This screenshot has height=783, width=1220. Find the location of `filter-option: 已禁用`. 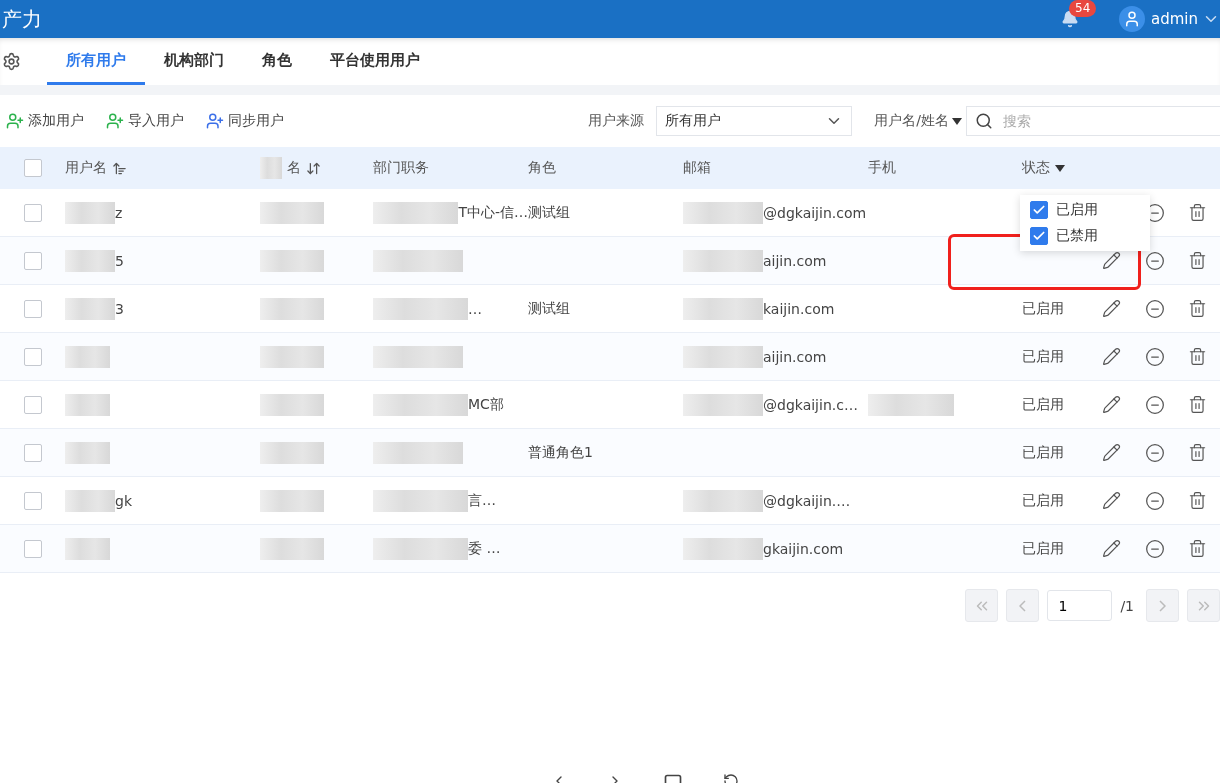

filter-option: 已禁用 is located at coordinates (1085, 236).